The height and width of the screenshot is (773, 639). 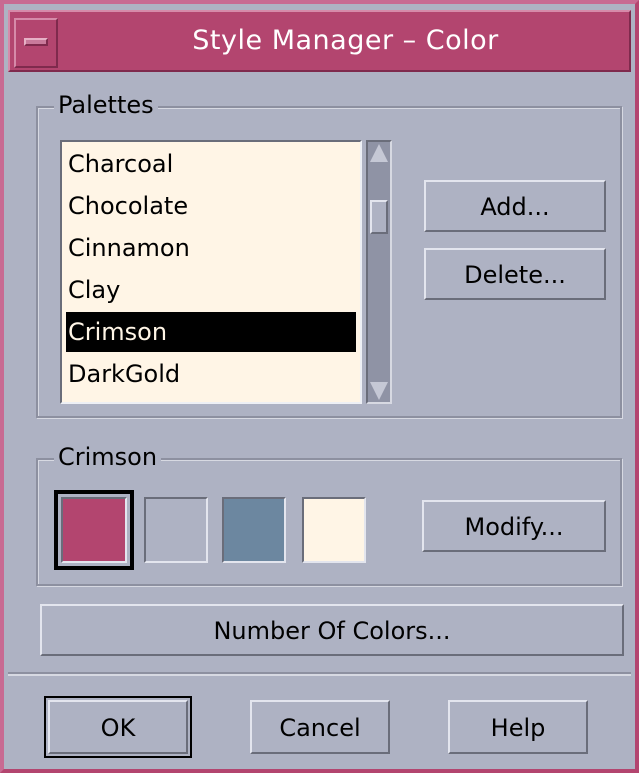 I want to click on list-item: Charcoal, so click(x=211, y=164).